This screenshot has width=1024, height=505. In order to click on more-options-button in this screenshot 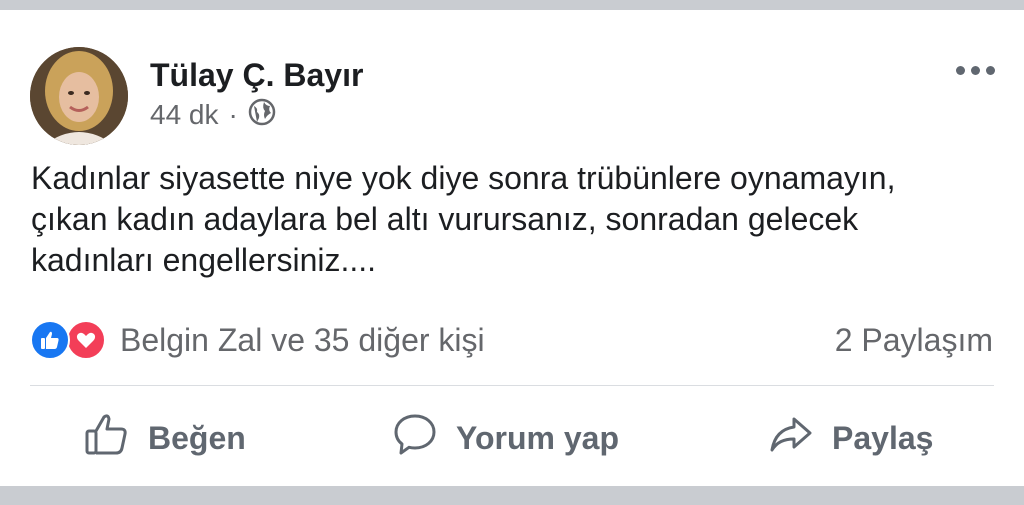, I will do `click(975, 70)`.